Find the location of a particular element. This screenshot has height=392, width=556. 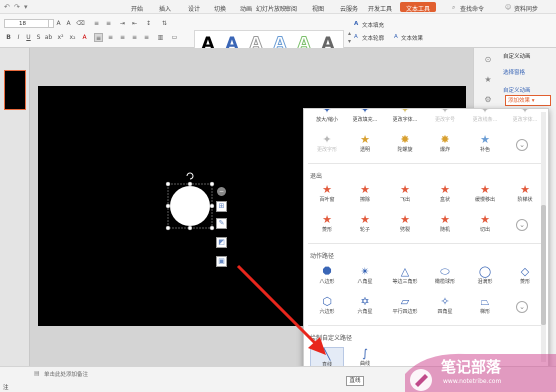

numbering-icon: ≡ is located at coordinates (108, 23).